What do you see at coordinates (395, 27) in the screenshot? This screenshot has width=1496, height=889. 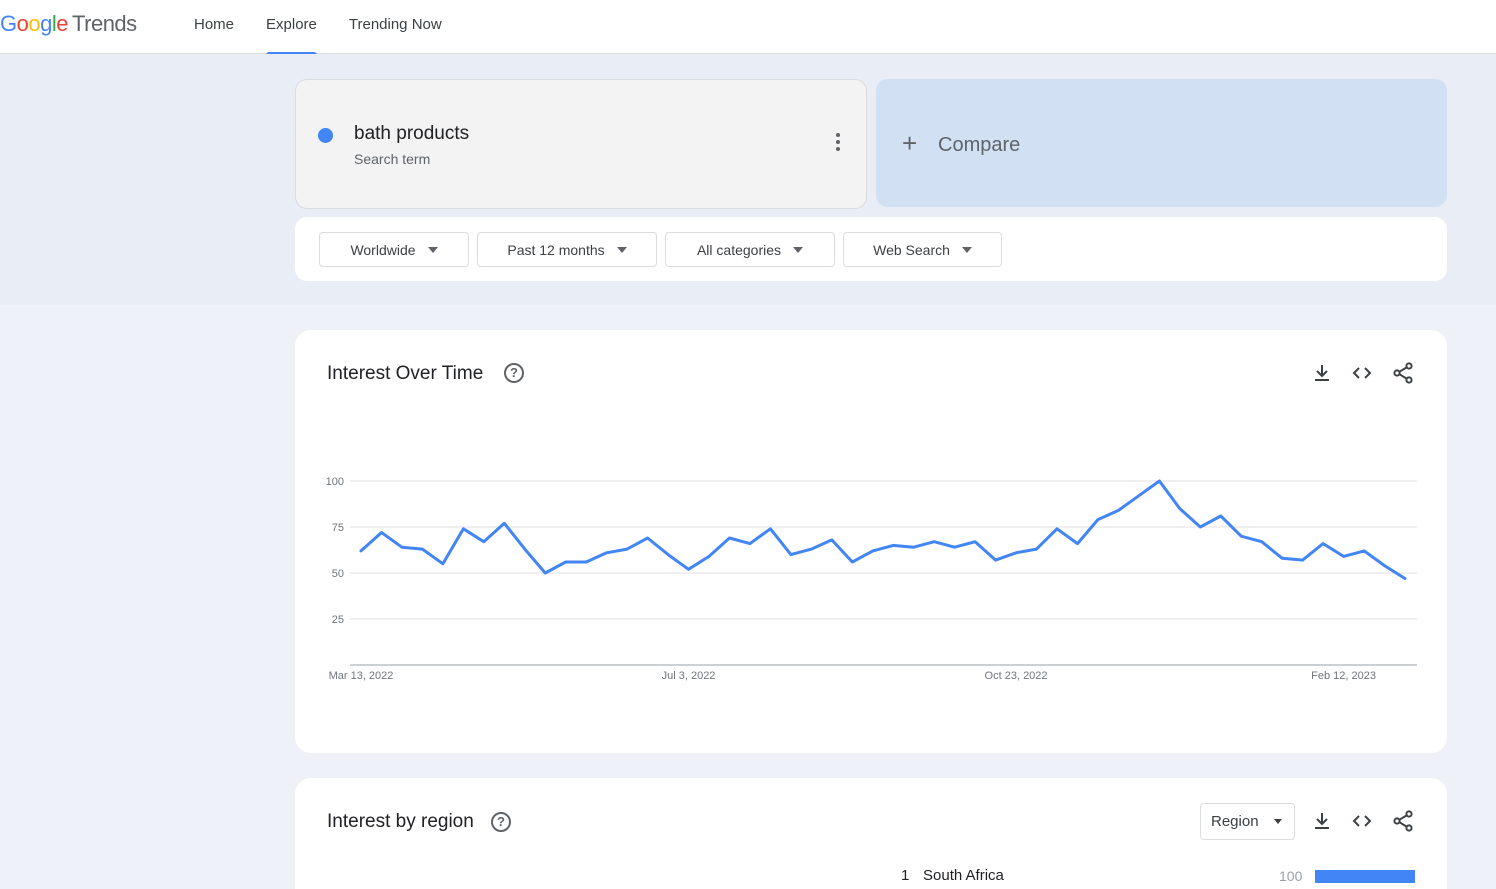 I see `nav-trending-now: Trending Now` at bounding box center [395, 27].